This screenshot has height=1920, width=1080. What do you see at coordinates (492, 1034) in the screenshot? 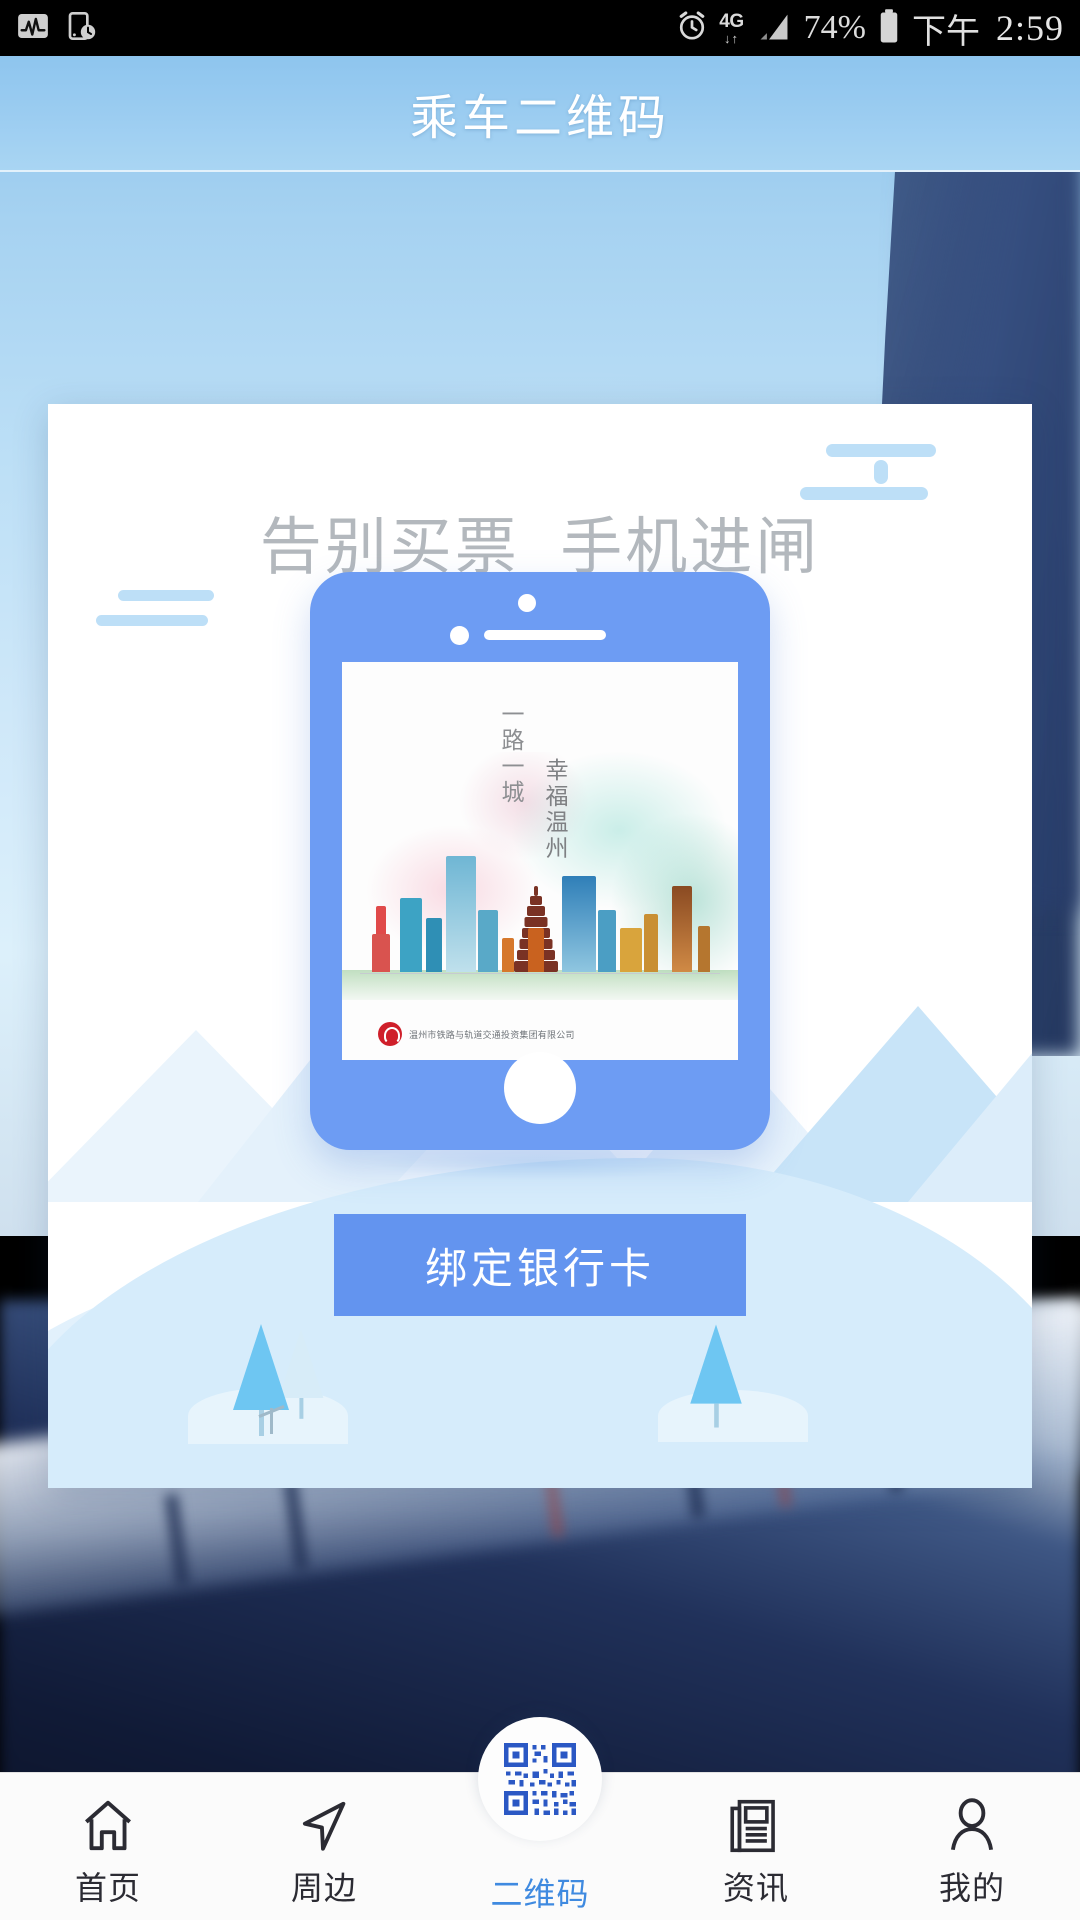
I see `company-name-label: 温州市铁路与轨道交通投资集团有限公司` at bounding box center [492, 1034].